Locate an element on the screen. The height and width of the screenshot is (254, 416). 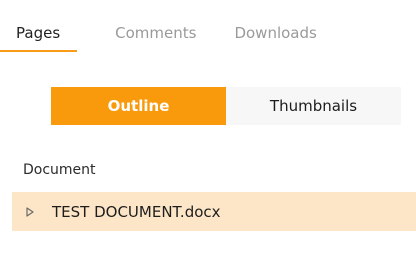
tab-downloads: Downloads is located at coordinates (275, 38).